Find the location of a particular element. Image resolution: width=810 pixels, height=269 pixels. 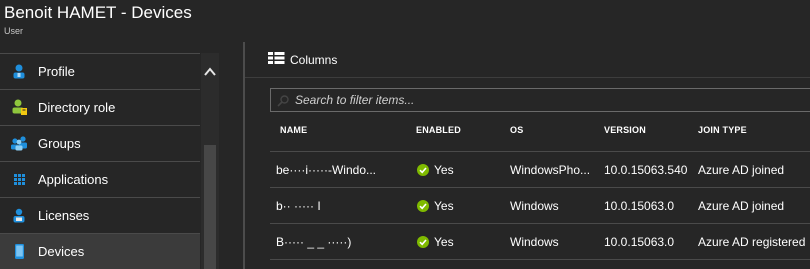

sidebar-item-profile: Profile is located at coordinates (100, 71).